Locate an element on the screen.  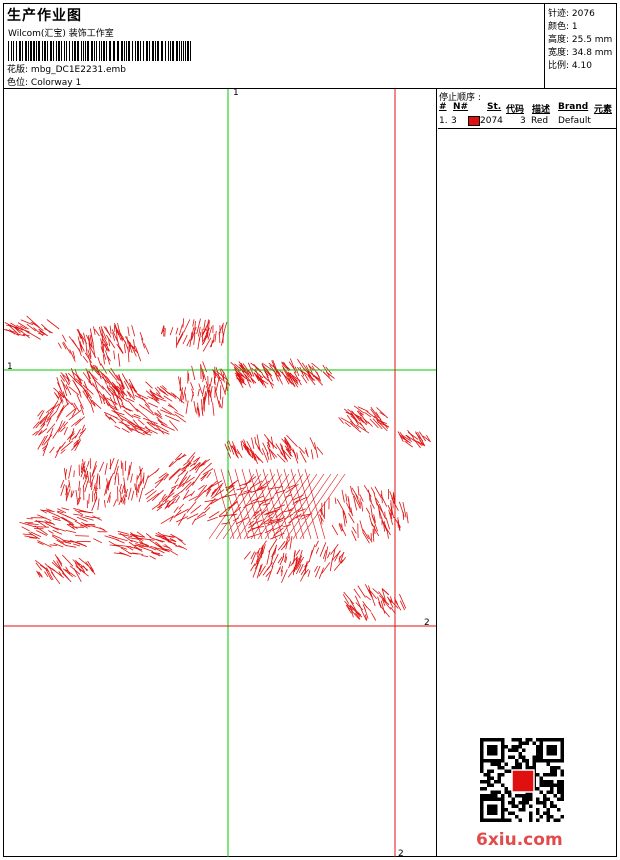
col-needle: N# is located at coordinates (461, 107).